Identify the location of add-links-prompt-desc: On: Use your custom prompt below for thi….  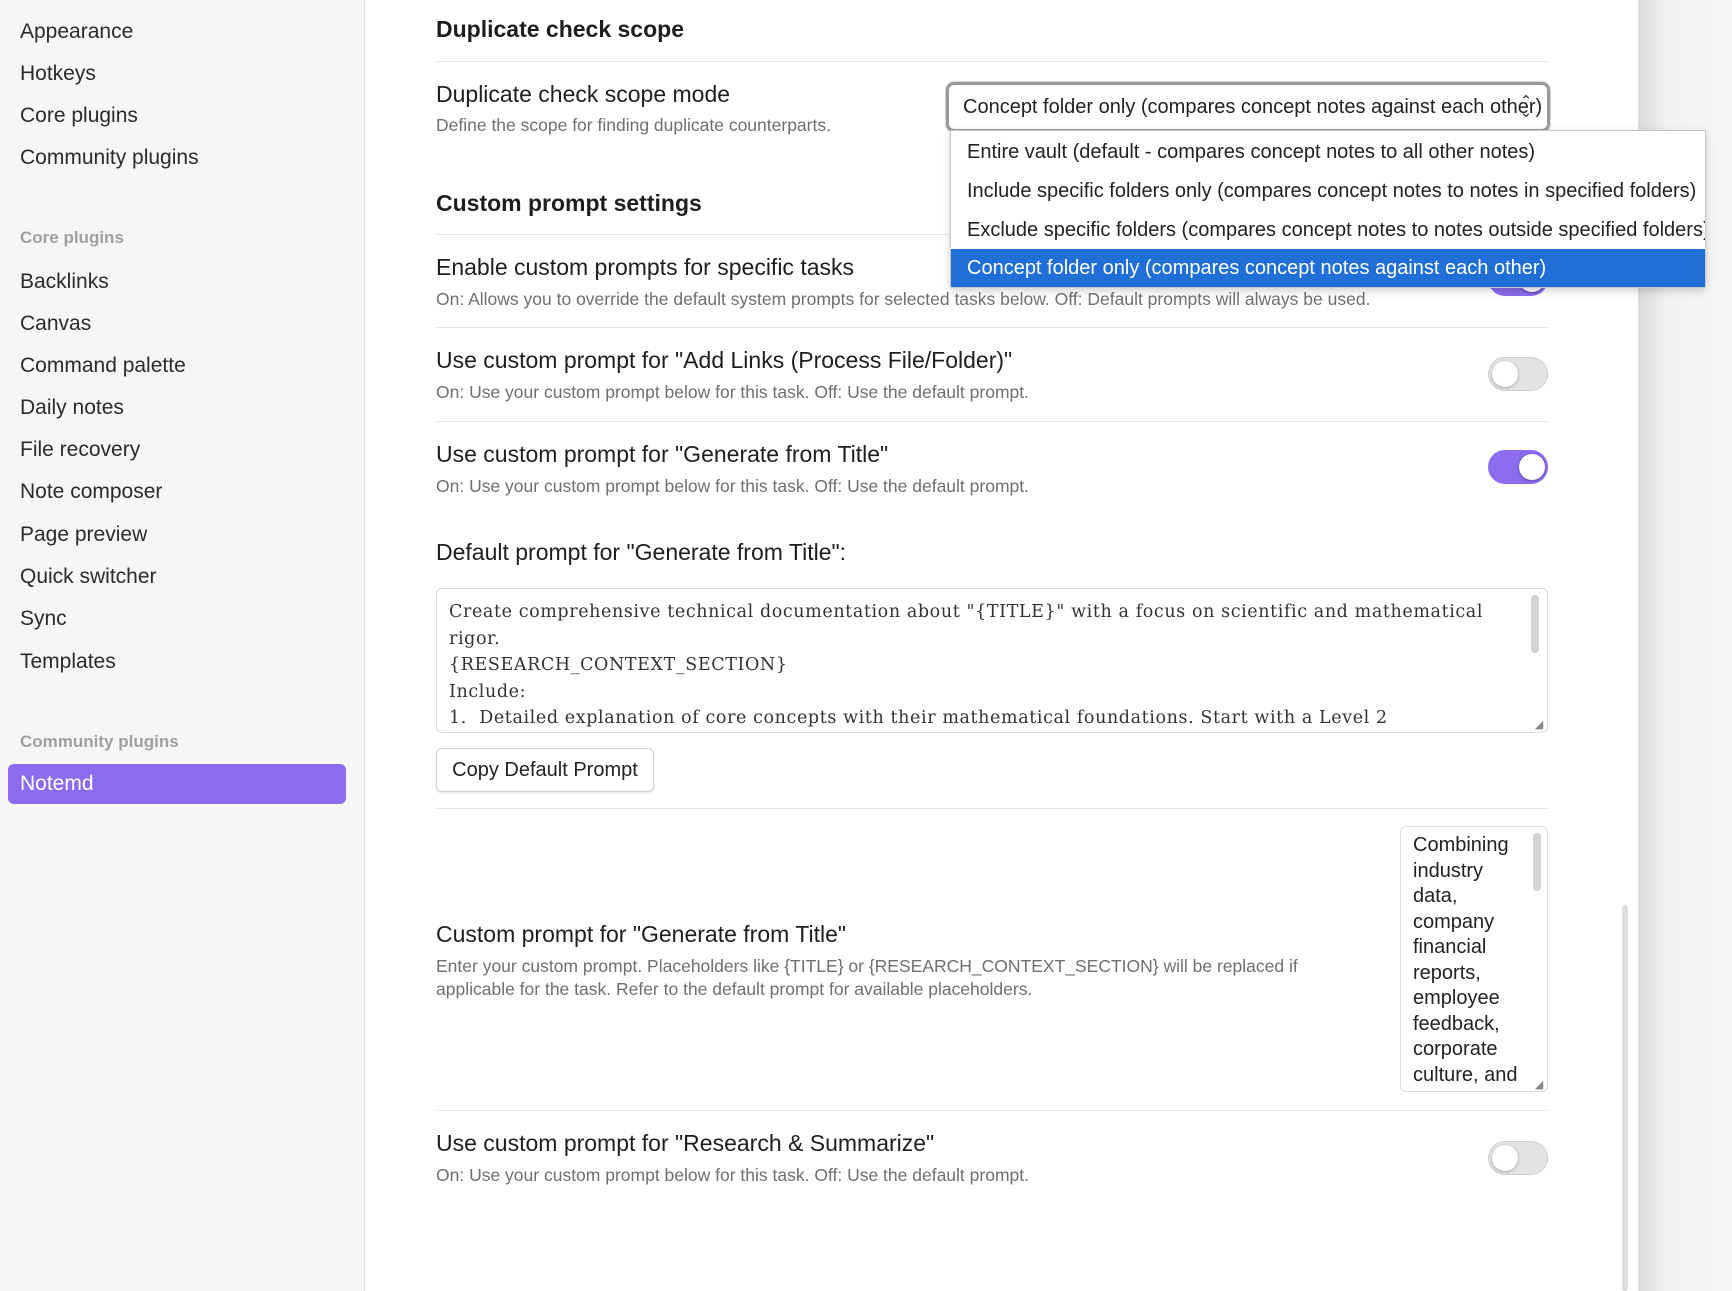
(732, 392).